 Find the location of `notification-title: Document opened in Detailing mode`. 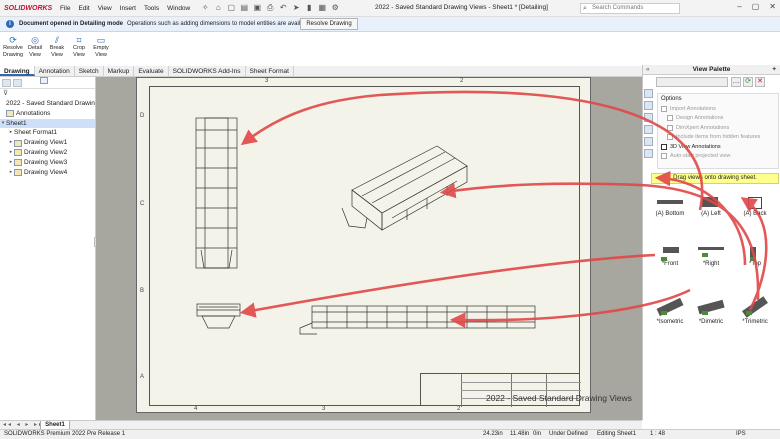

notification-title: Document opened in Detailing mode is located at coordinates (71, 24).